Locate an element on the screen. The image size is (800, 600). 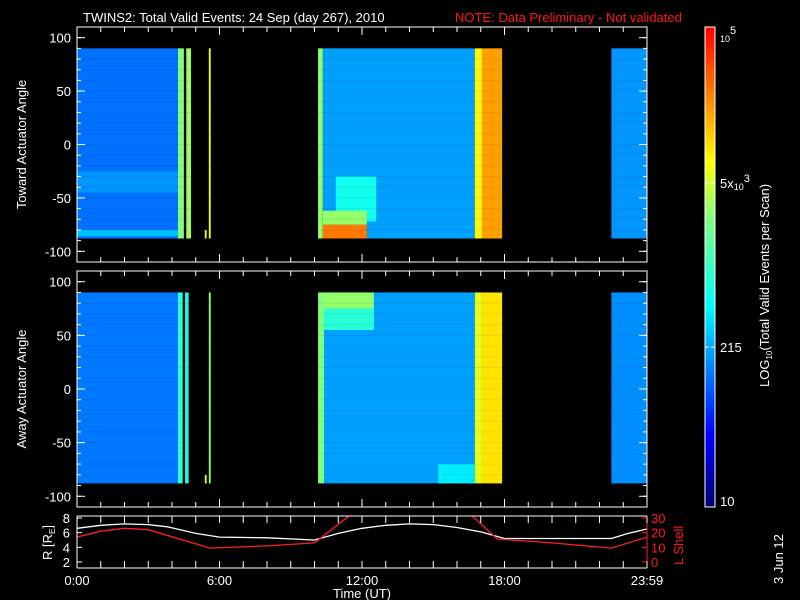
y-tick-label: 2 is located at coordinates (66, 562).